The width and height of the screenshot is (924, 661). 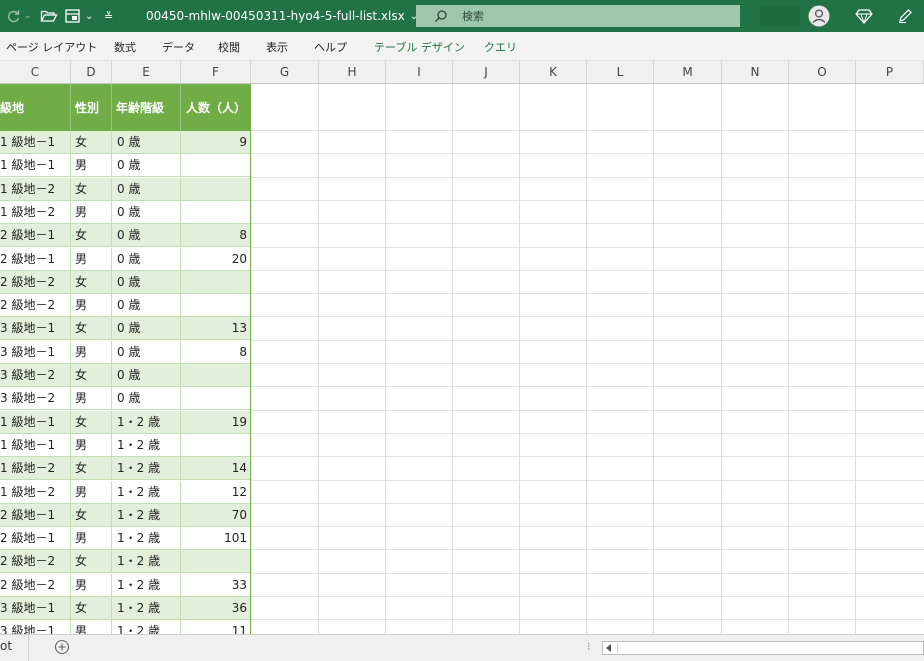 What do you see at coordinates (419, 72) in the screenshot?
I see `column-header-i: I` at bounding box center [419, 72].